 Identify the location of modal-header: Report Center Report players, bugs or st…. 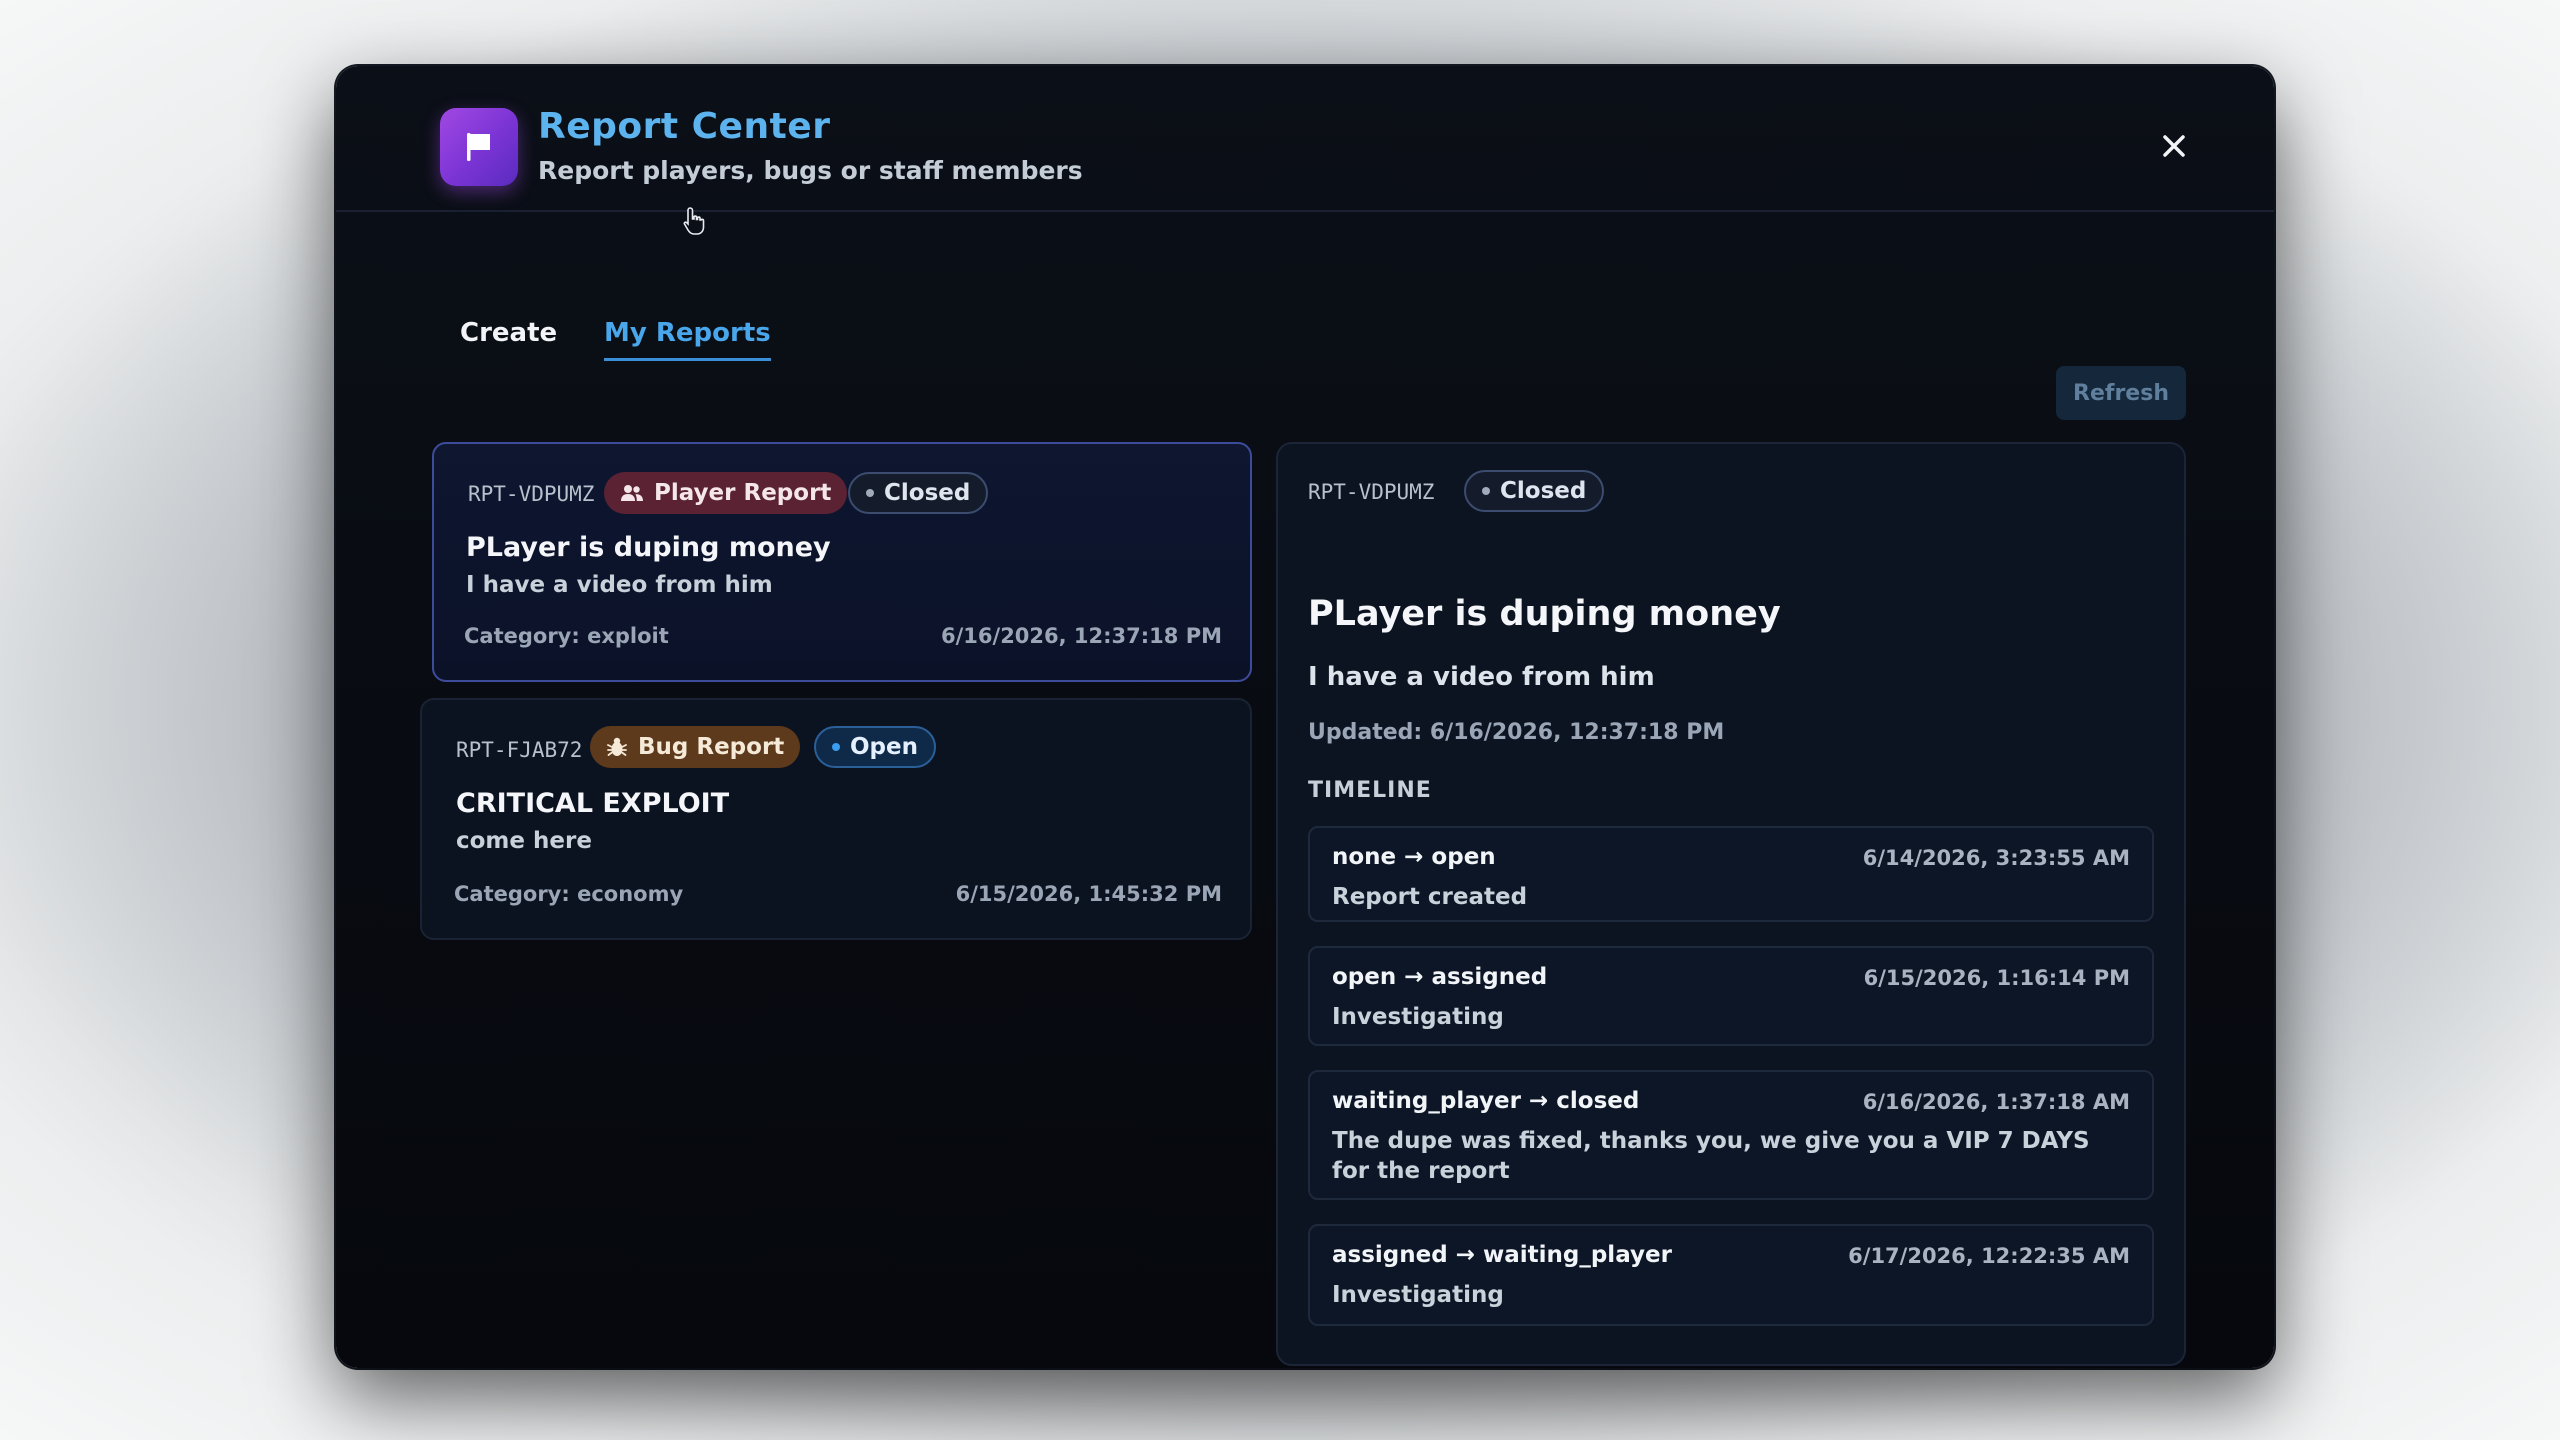
(1305, 139).